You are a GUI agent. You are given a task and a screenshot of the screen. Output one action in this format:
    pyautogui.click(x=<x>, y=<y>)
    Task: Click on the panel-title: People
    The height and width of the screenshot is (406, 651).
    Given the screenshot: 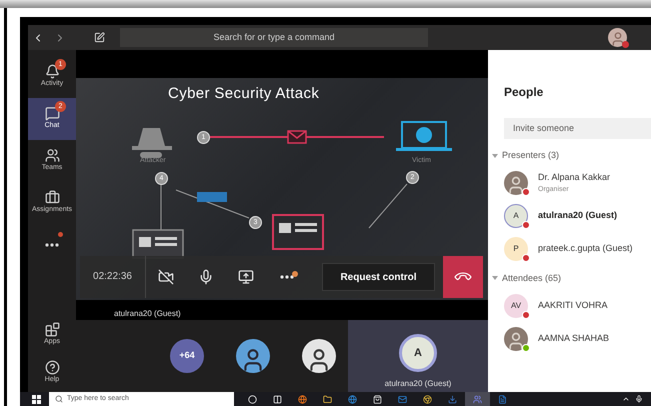 What is the action you would take?
    pyautogui.click(x=524, y=92)
    